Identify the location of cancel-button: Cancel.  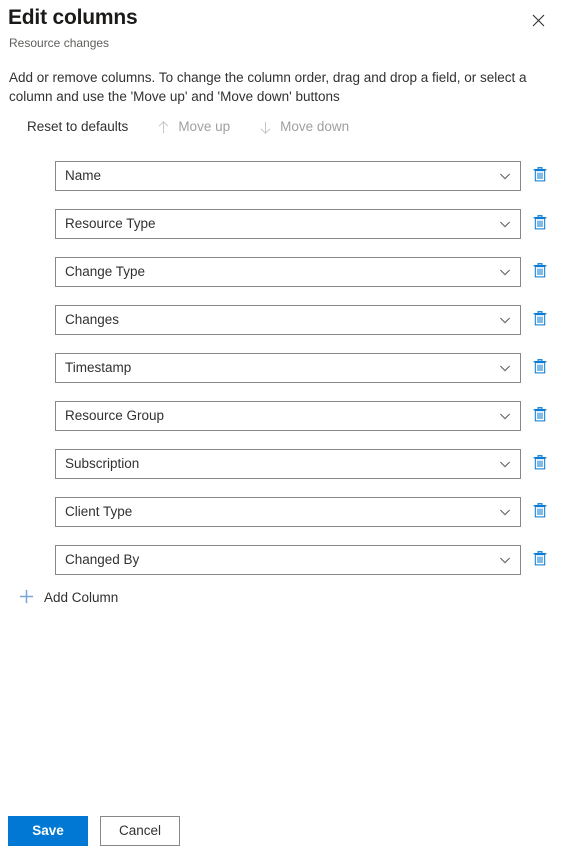
(140, 831).